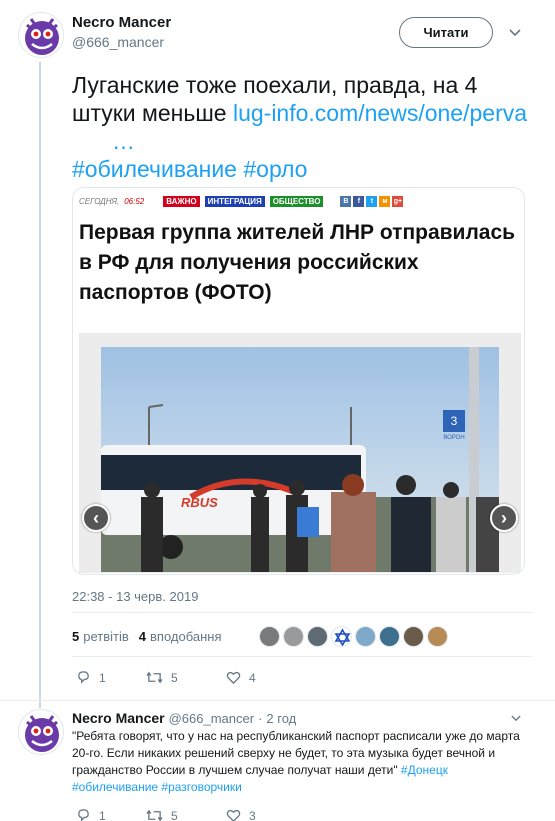  I want to click on likes-count: 4, so click(142, 636).